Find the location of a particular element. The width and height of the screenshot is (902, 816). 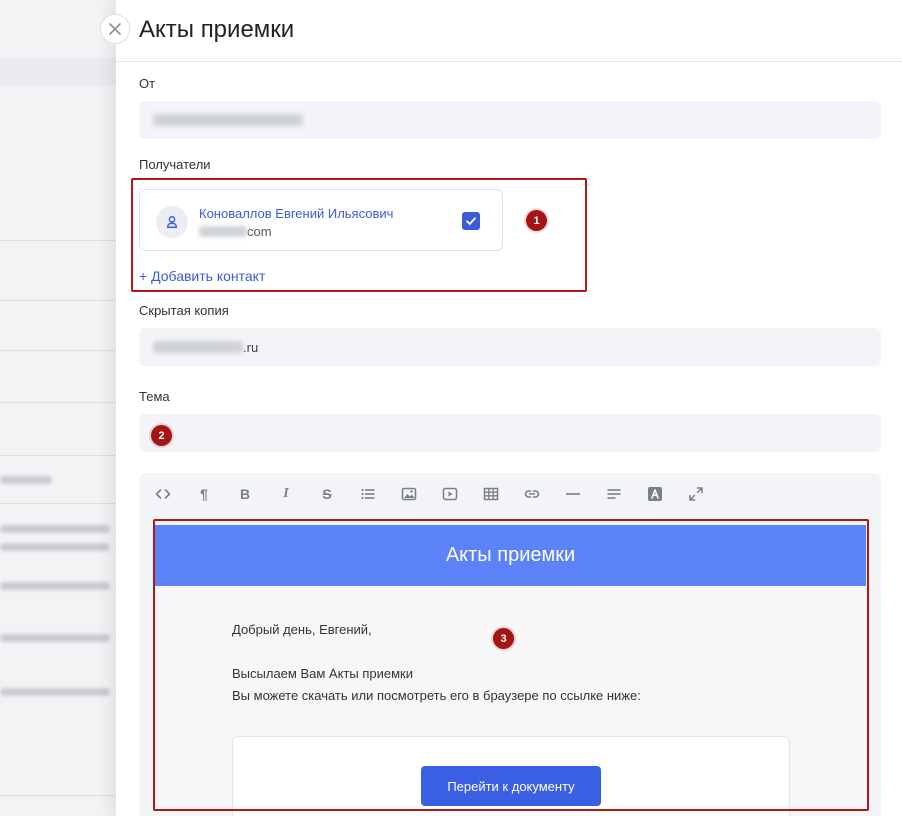

close-button is located at coordinates (115, 29).